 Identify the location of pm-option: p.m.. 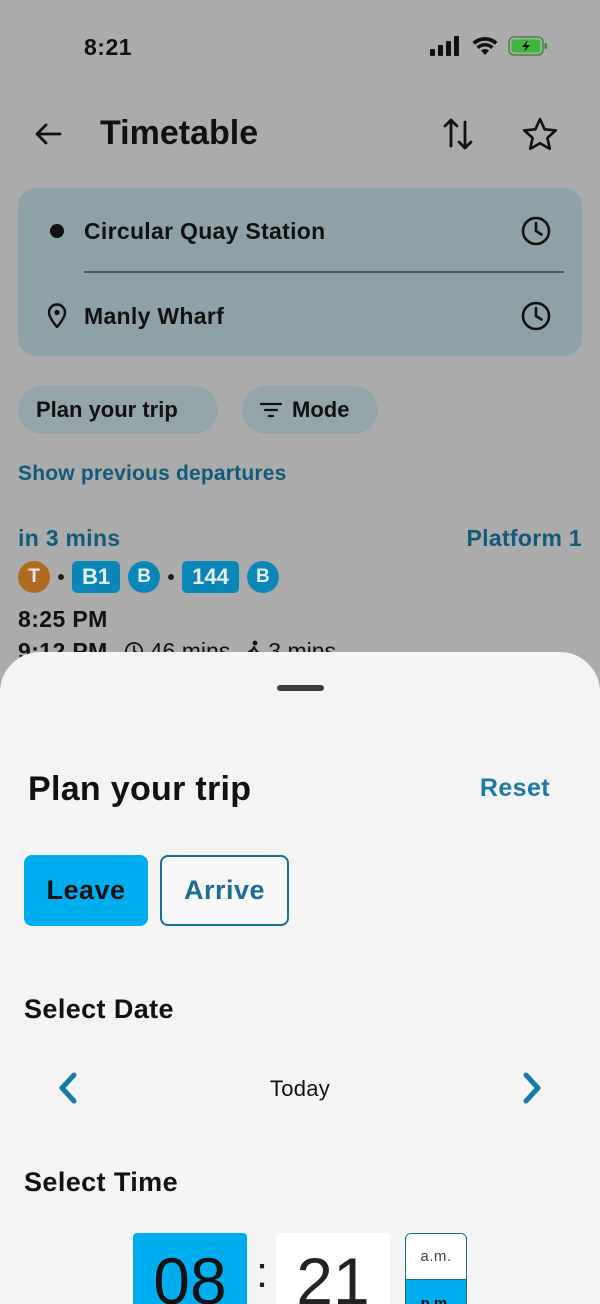
(436, 1292).